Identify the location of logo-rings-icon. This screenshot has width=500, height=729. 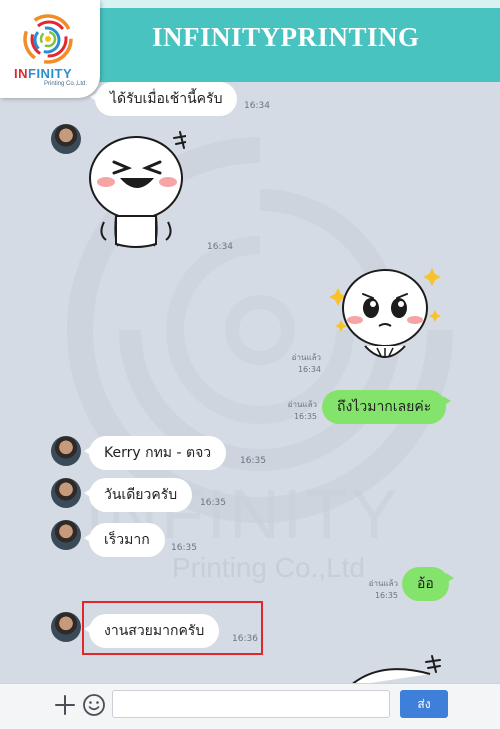
(48, 39).